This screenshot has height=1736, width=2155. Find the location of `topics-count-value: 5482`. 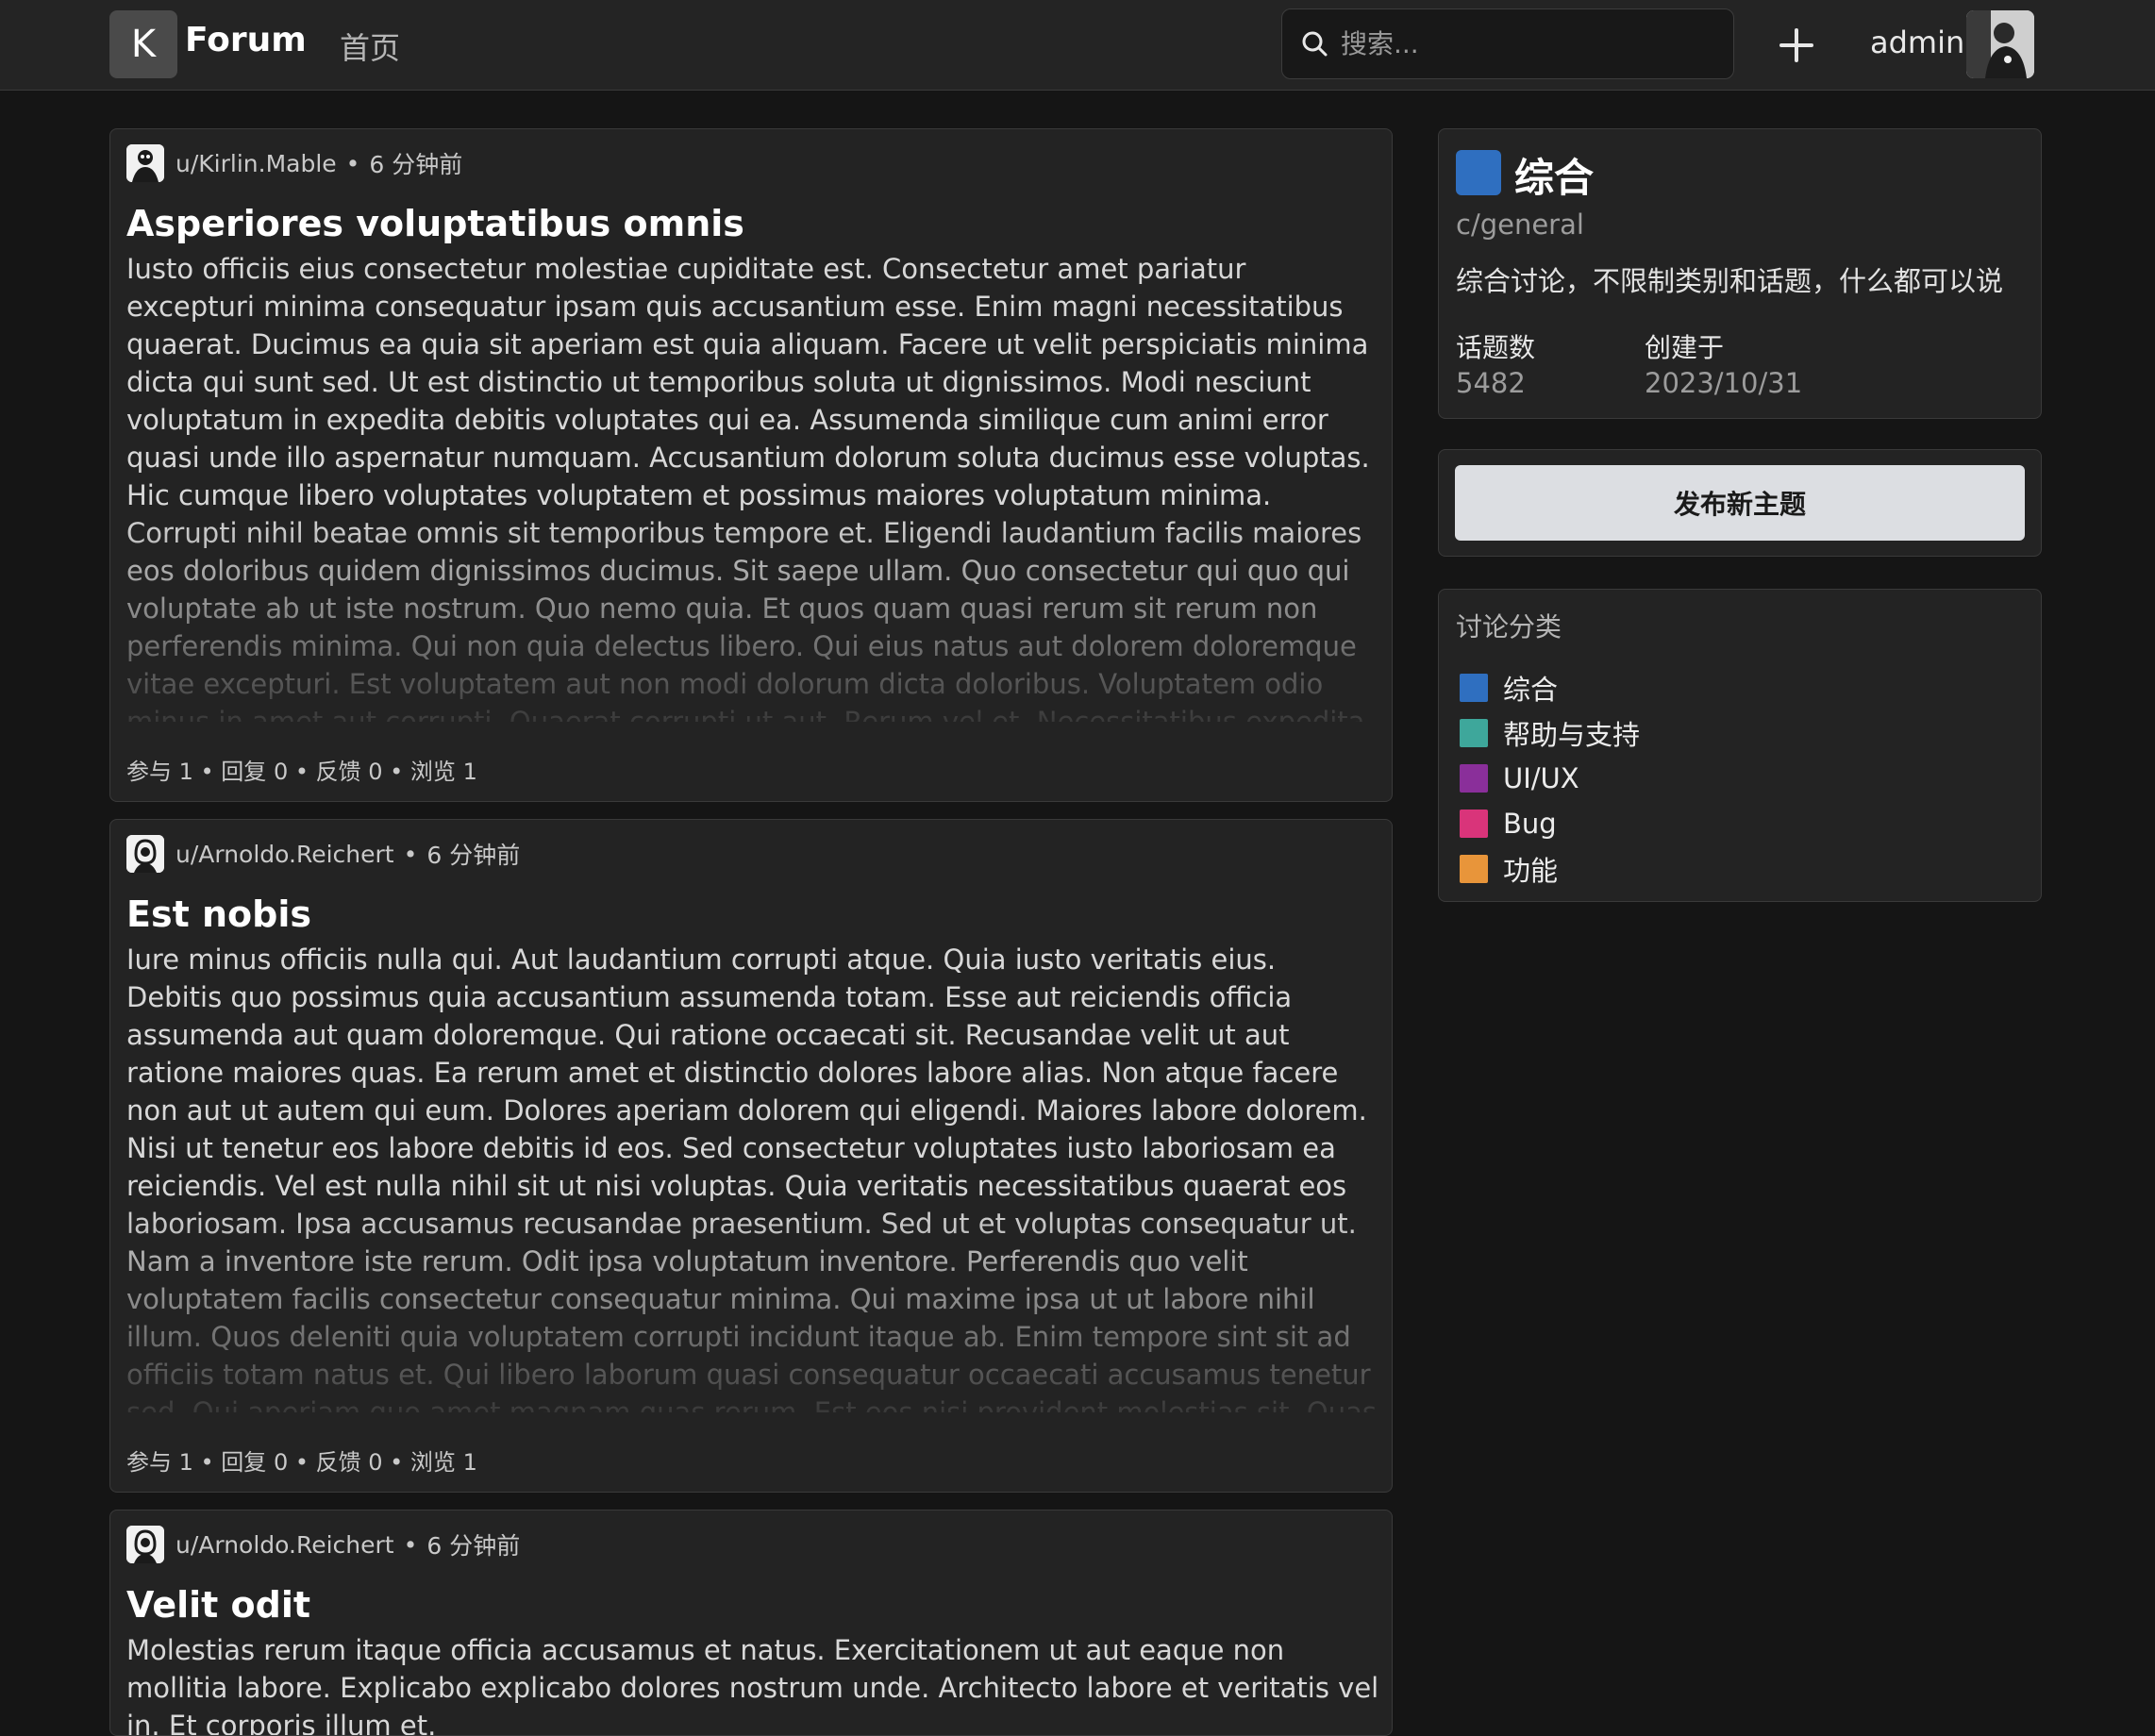

topics-count-value: 5482 is located at coordinates (1491, 383).